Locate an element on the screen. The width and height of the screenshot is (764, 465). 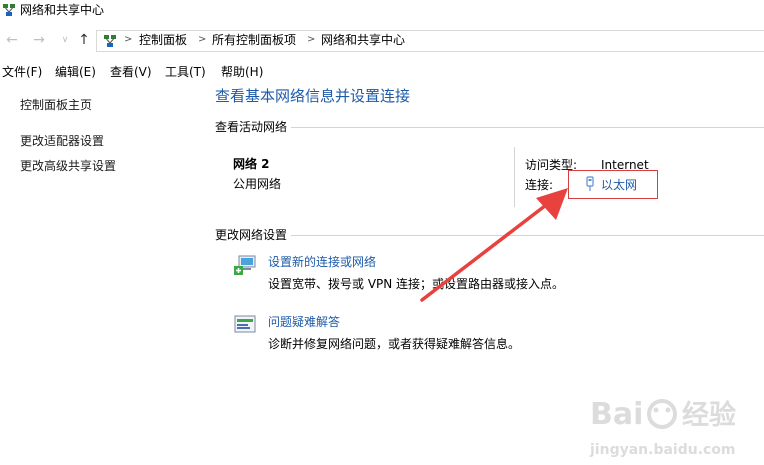
forward-arrow-icon: → is located at coordinates (39, 40).